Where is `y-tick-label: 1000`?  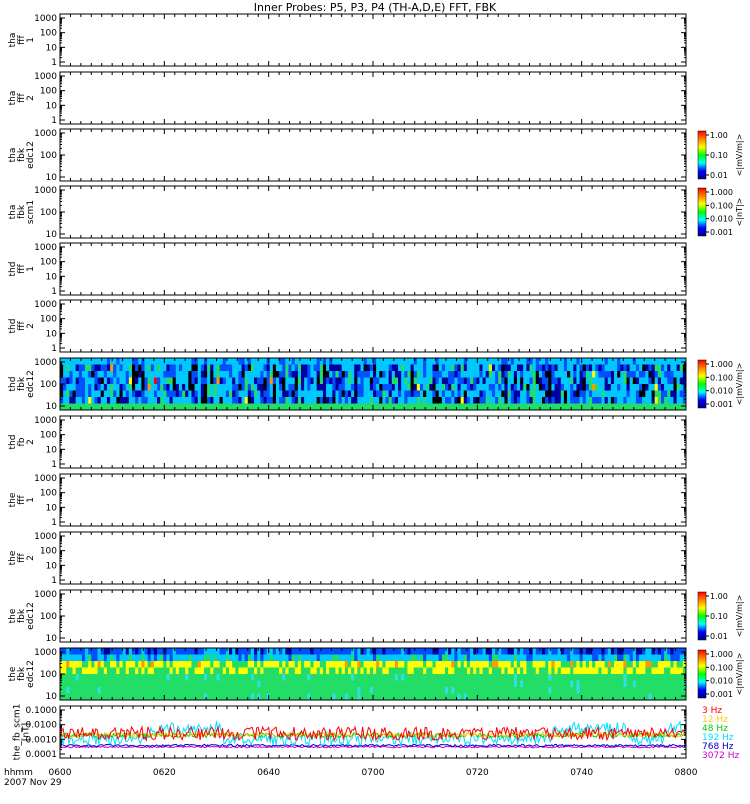 y-tick-label: 1000 is located at coordinates (45, 134).